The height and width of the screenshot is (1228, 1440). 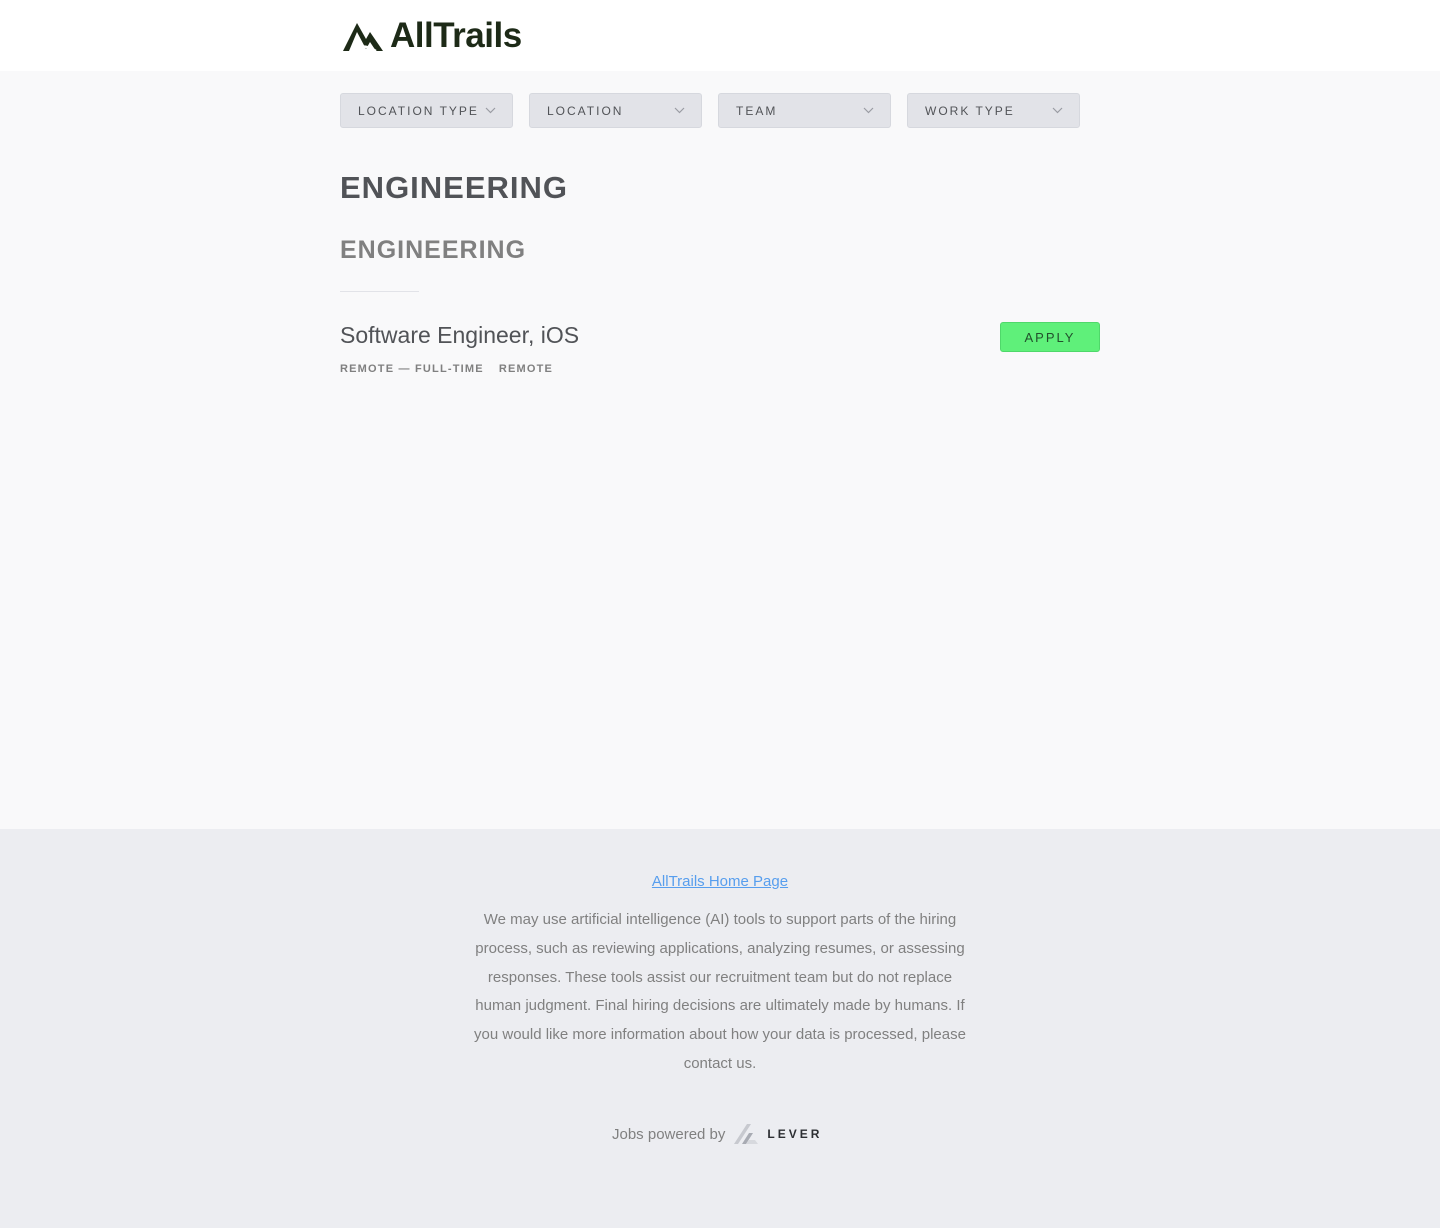 I want to click on department-heading: ENGINEERING, so click(x=454, y=187).